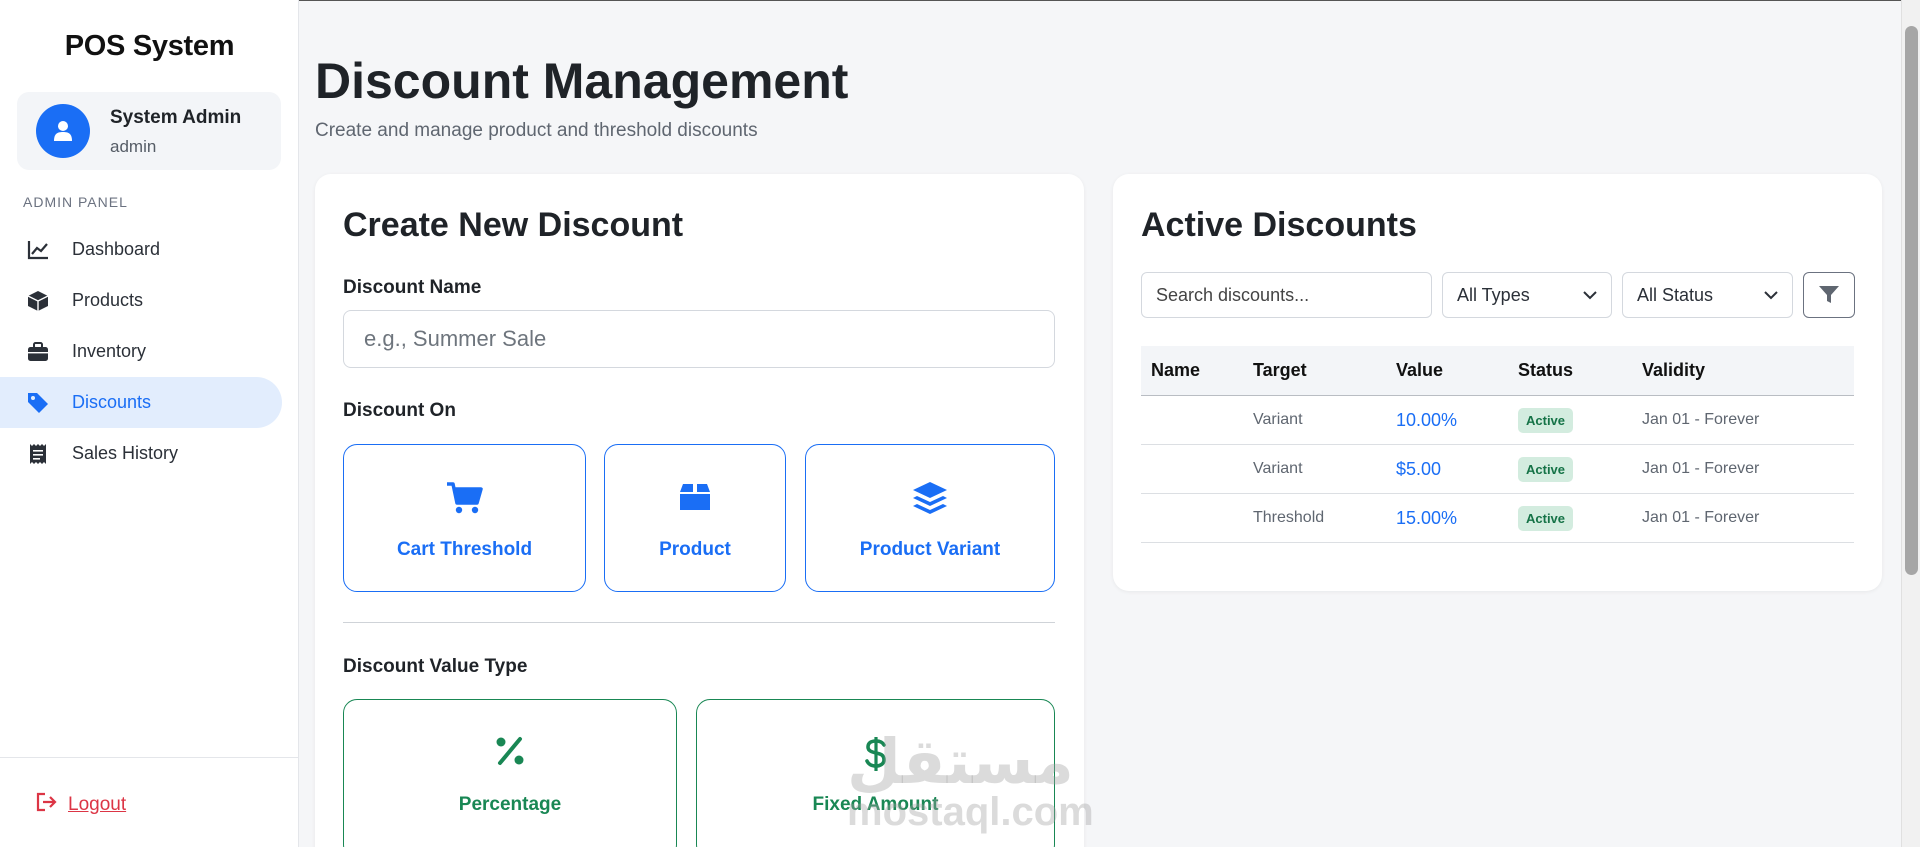 Image resolution: width=1920 pixels, height=847 pixels. Describe the element at coordinates (1286, 295) in the screenshot. I see `search-input` at that location.